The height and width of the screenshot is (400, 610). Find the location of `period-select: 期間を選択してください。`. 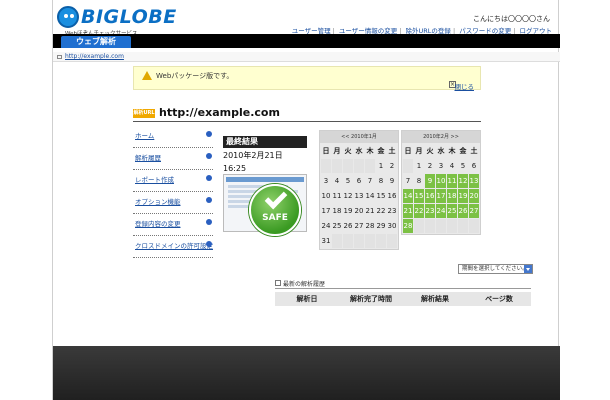

period-select: 期間を選択してください。 is located at coordinates (495, 269).